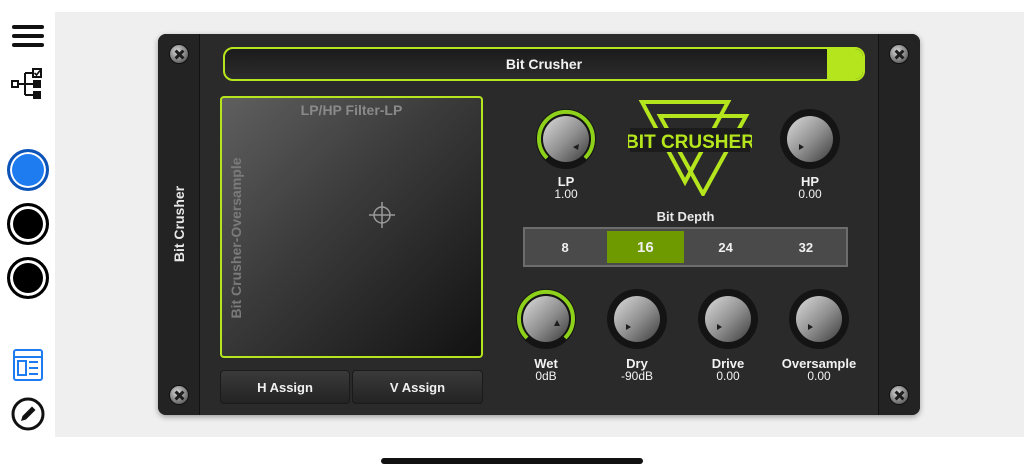 The width and height of the screenshot is (1024, 473). What do you see at coordinates (637, 376) in the screenshot?
I see `dry-value: -90dB` at bounding box center [637, 376].